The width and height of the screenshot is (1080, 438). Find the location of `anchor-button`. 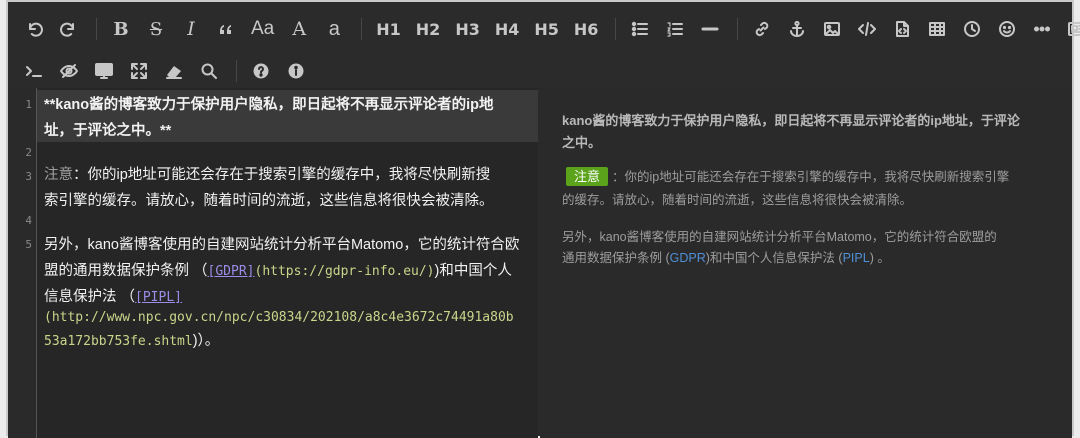

anchor-button is located at coordinates (797, 29).